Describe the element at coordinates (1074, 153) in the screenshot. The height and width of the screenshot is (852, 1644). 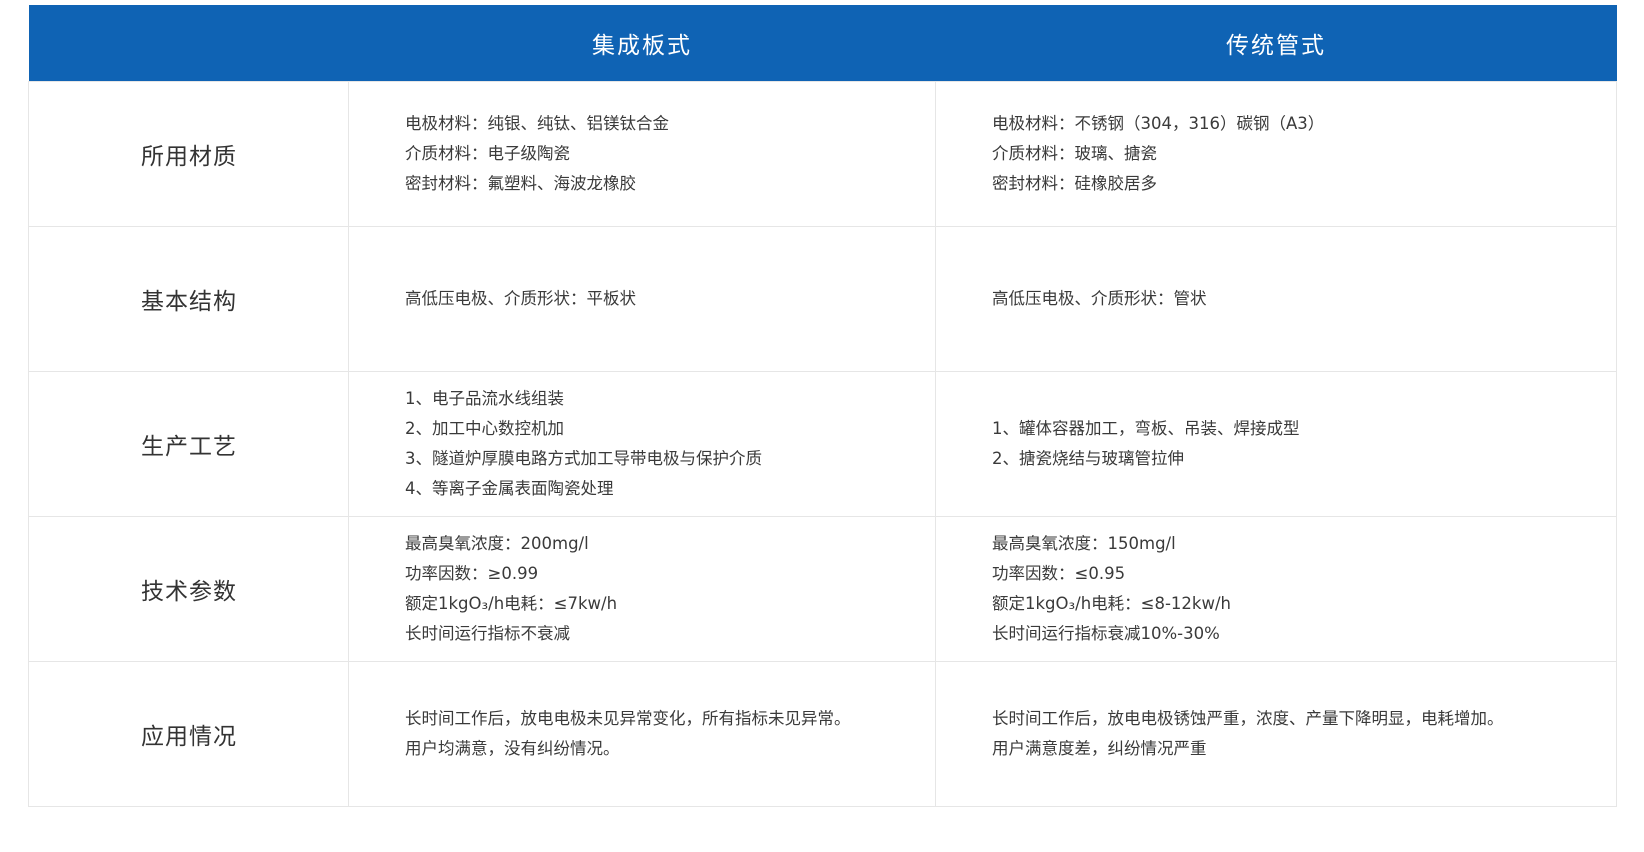
I see `cell-line: 介质材料：玻璃、搪瓷` at that location.